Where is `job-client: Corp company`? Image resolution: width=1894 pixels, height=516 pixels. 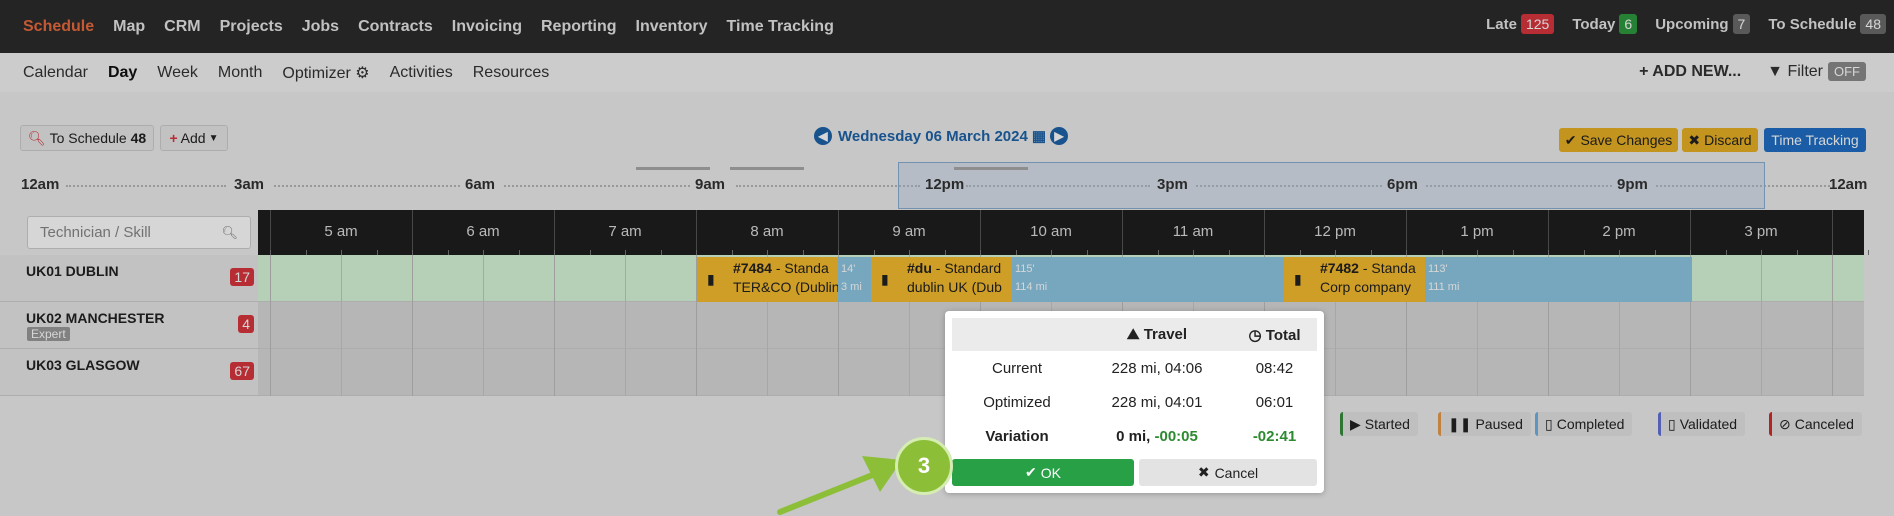
job-client: Corp company is located at coordinates (1366, 287).